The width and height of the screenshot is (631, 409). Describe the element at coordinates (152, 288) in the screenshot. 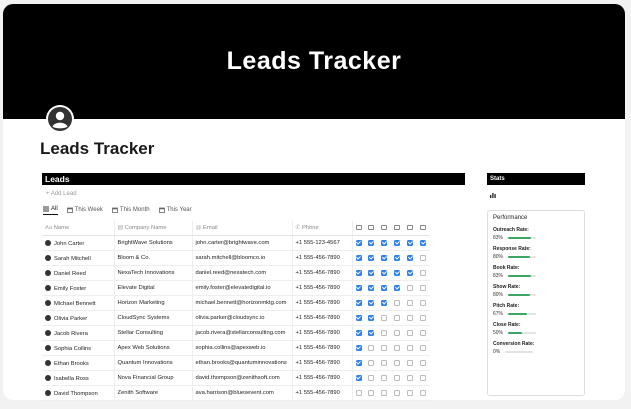

I see `cell-company: Elevate Digital` at that location.